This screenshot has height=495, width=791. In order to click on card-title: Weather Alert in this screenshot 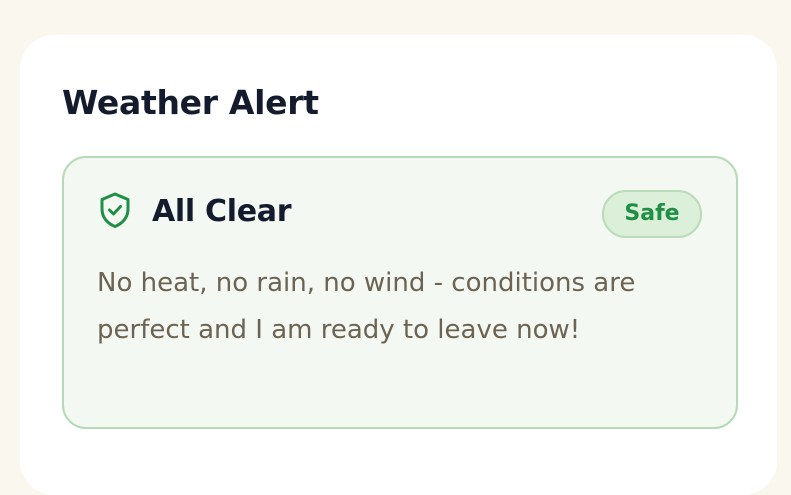, I will do `click(190, 102)`.